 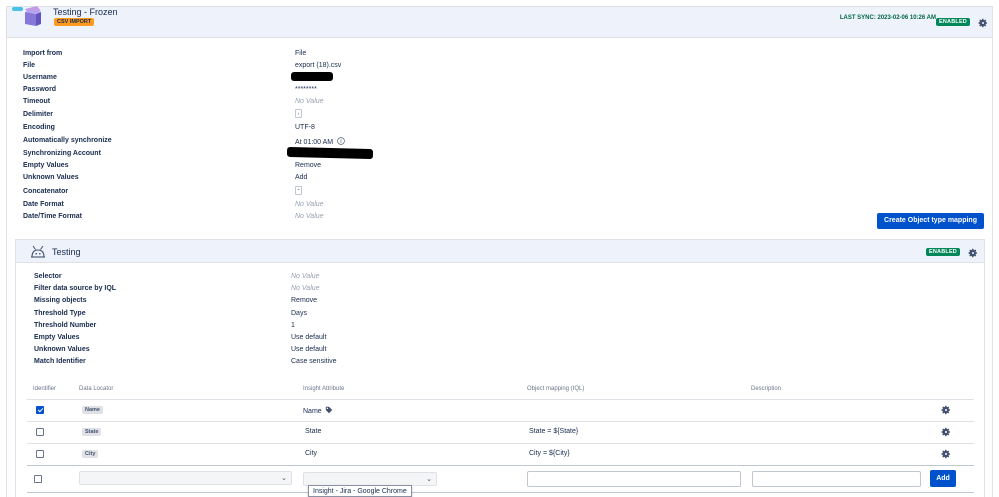 What do you see at coordinates (953, 22) in the screenshot?
I see `import-status-badge: ENABLED` at bounding box center [953, 22].